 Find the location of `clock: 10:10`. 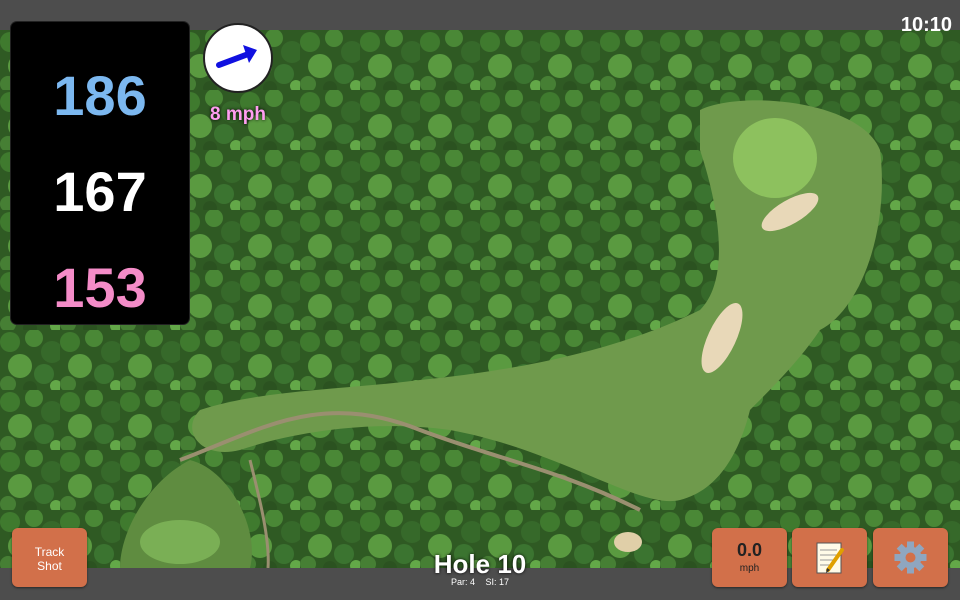

clock: 10:10 is located at coordinates (926, 25).